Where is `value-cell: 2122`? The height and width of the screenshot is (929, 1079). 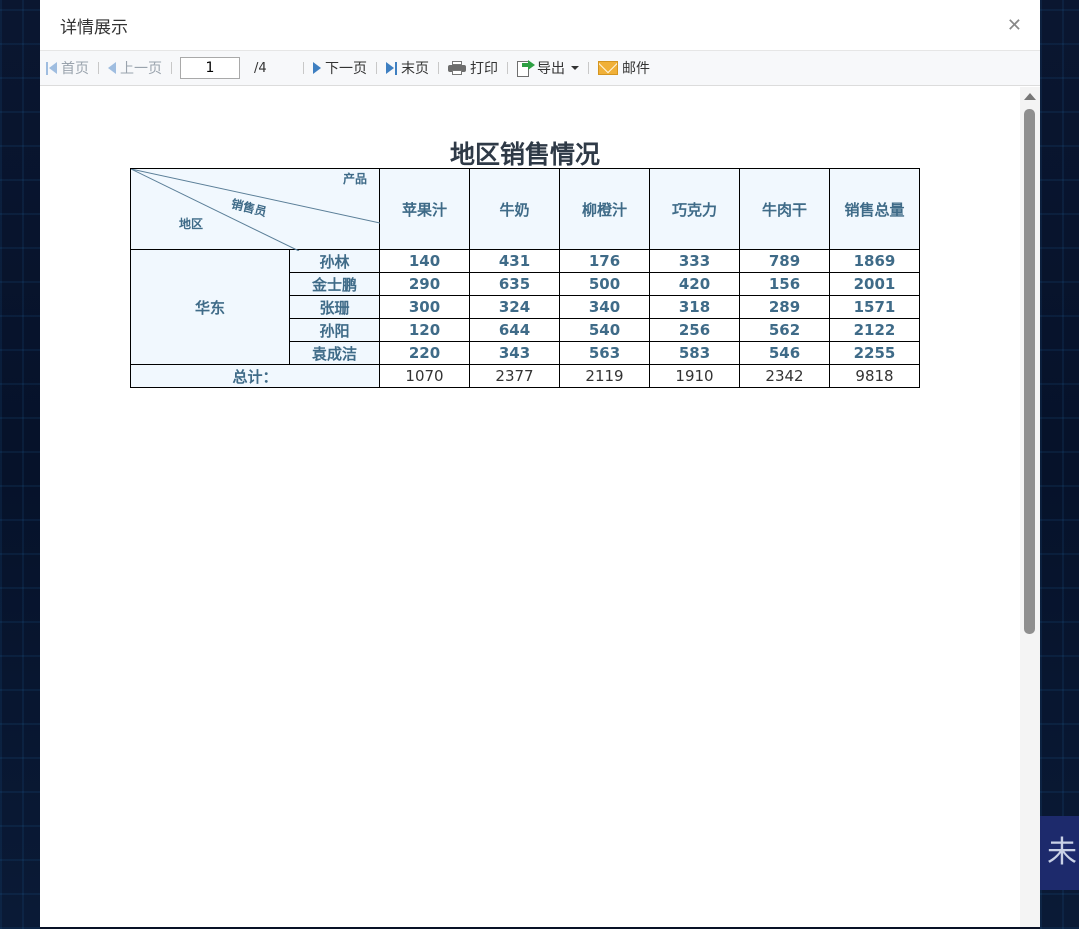 value-cell: 2122 is located at coordinates (874, 330).